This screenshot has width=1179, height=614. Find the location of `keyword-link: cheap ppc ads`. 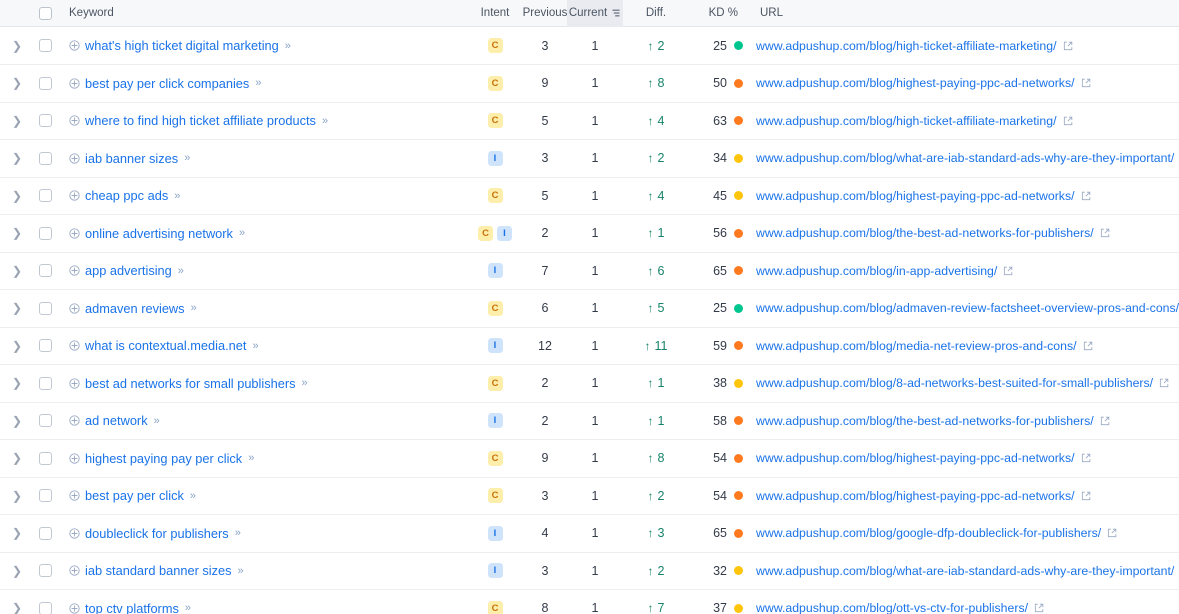

keyword-link: cheap ppc ads is located at coordinates (126, 195).